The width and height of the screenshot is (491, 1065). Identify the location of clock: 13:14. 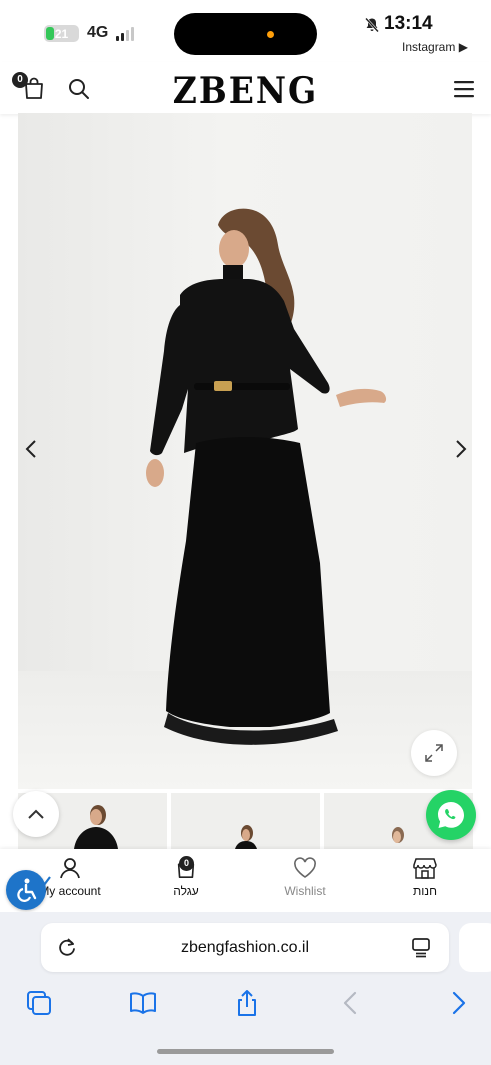
(408, 23).